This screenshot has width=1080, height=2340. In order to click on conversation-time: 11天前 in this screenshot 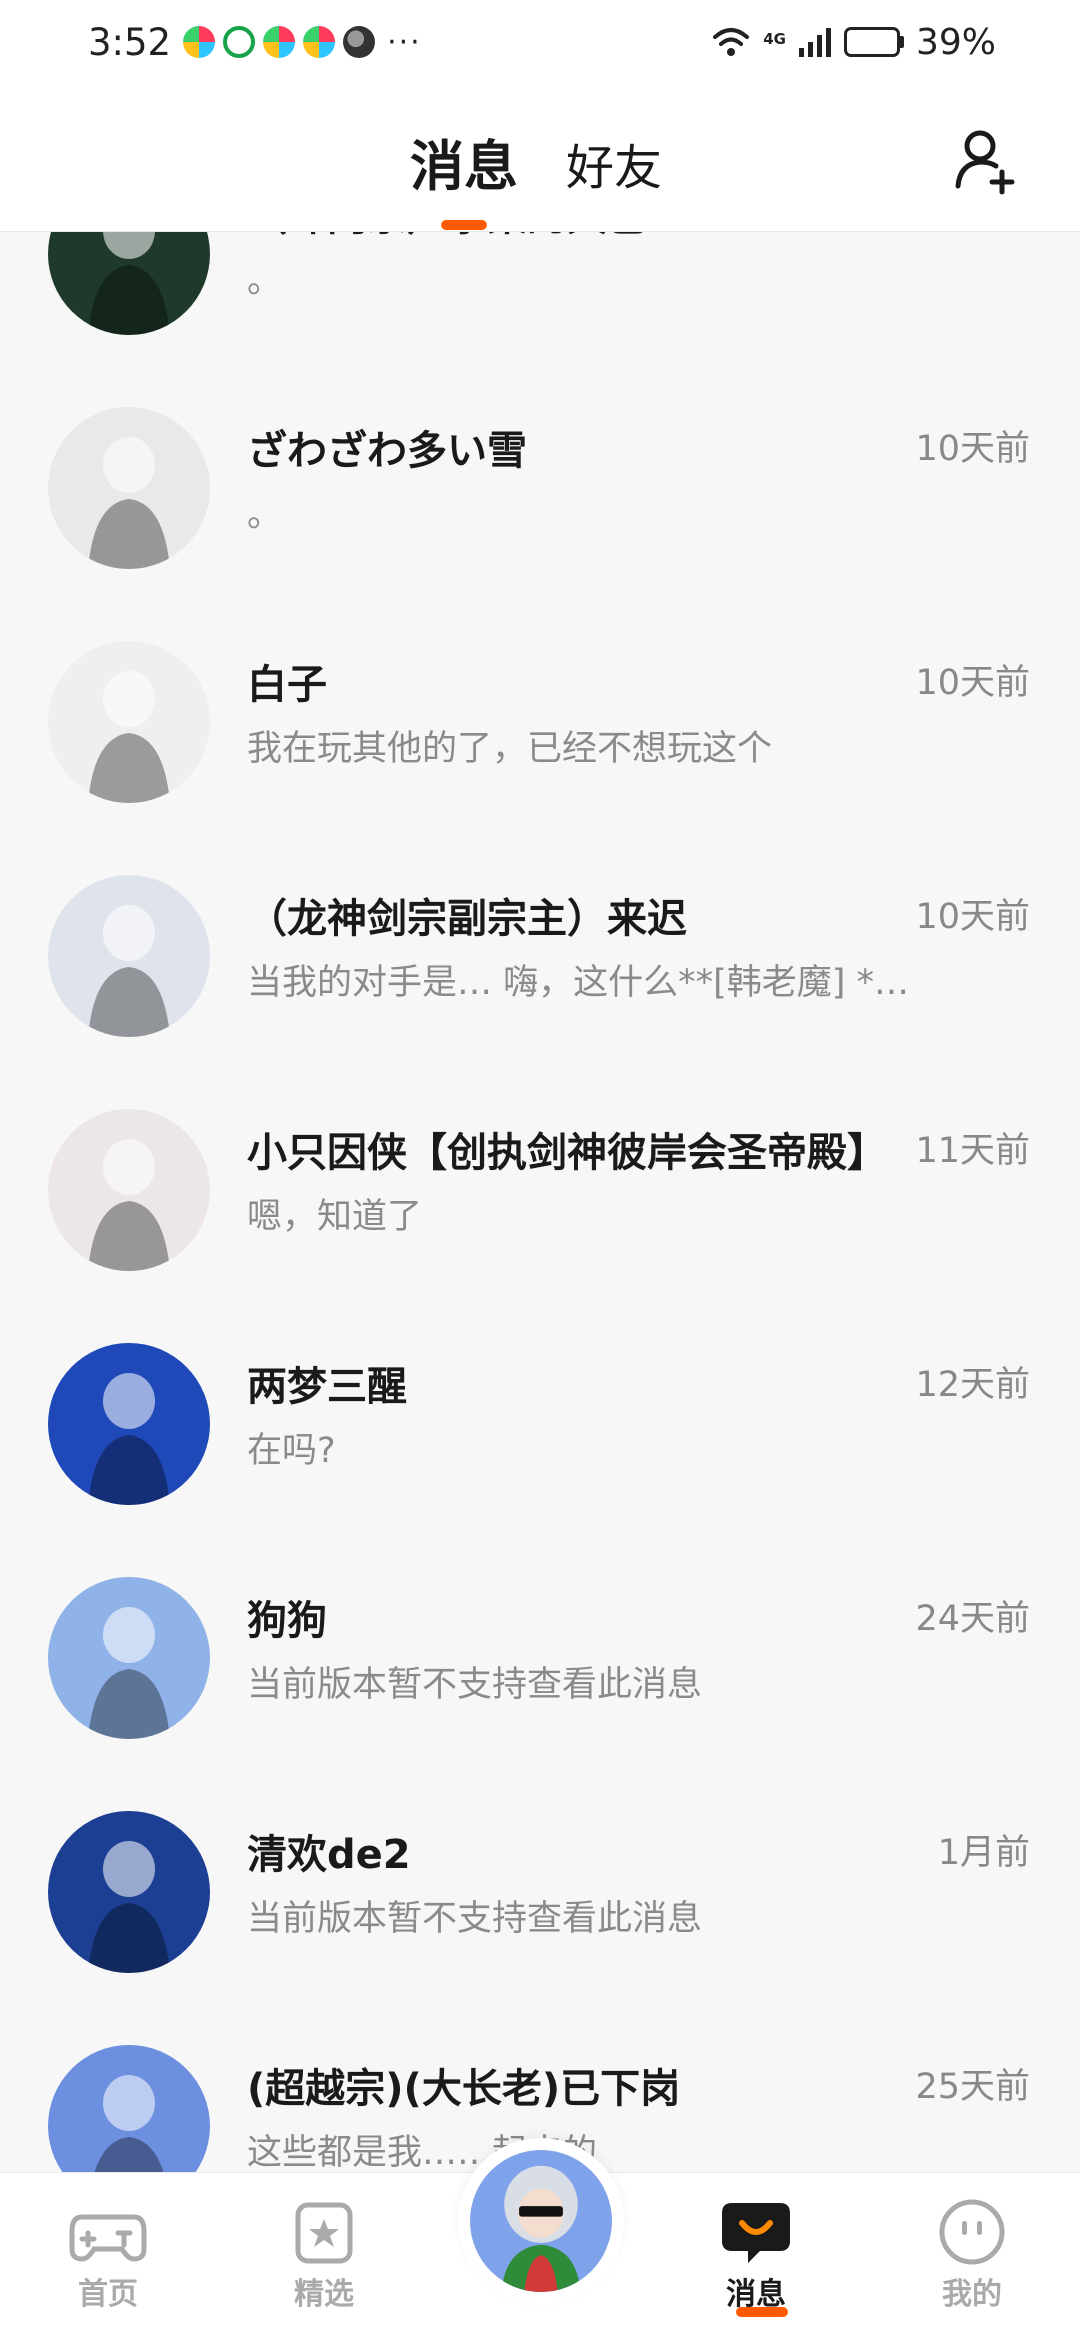, I will do `click(972, 1151)`.